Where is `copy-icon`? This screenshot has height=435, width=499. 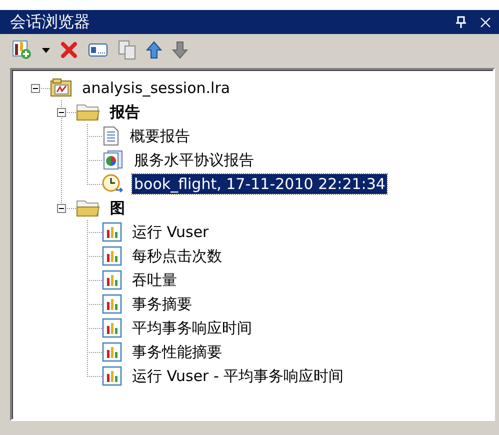 copy-icon is located at coordinates (127, 50).